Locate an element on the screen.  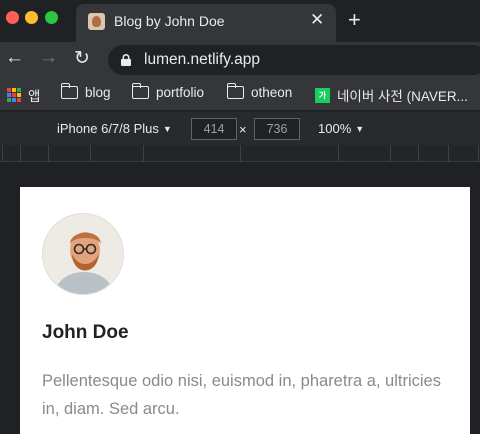
bookmark-apps: 앱 is located at coordinates (23, 95).